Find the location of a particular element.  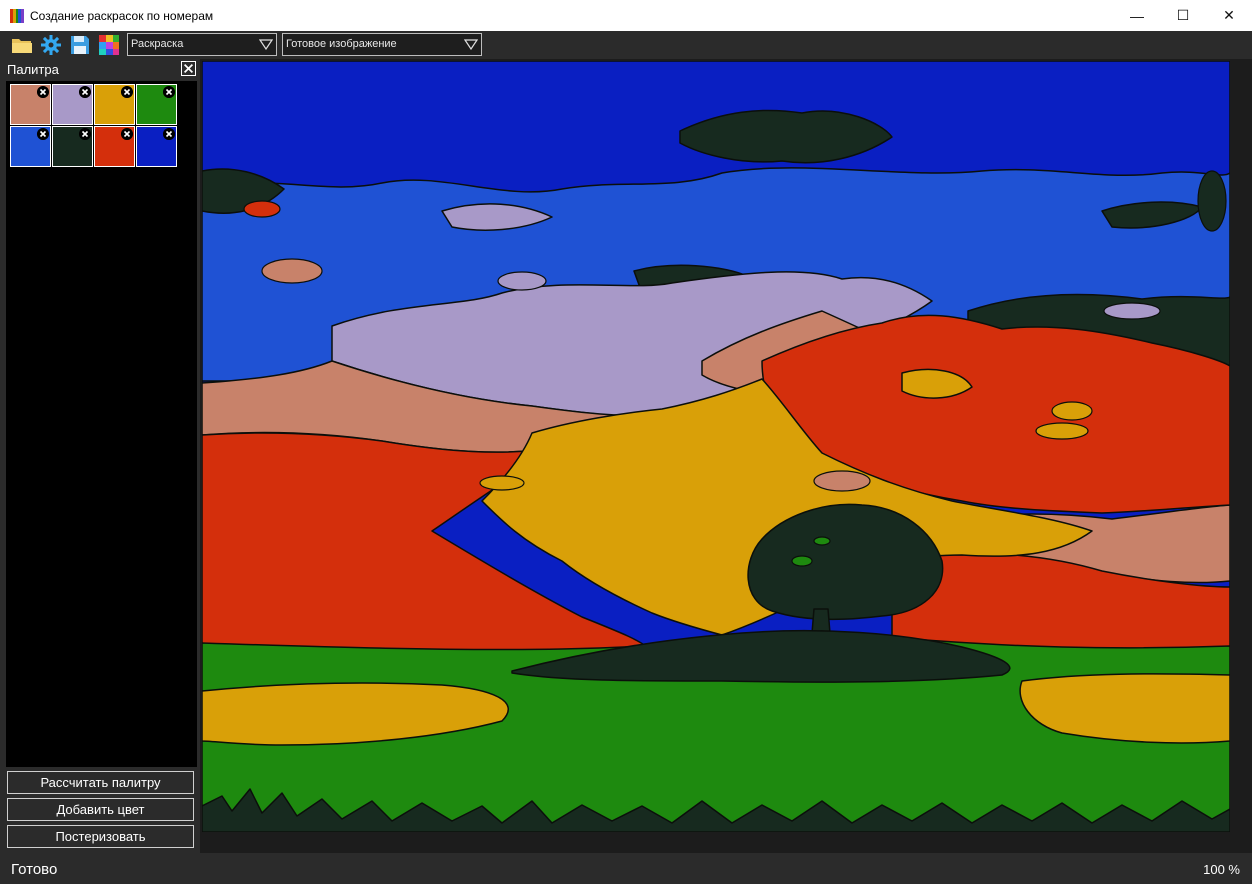

palette-panel-title: Палитра is located at coordinates (33, 69).